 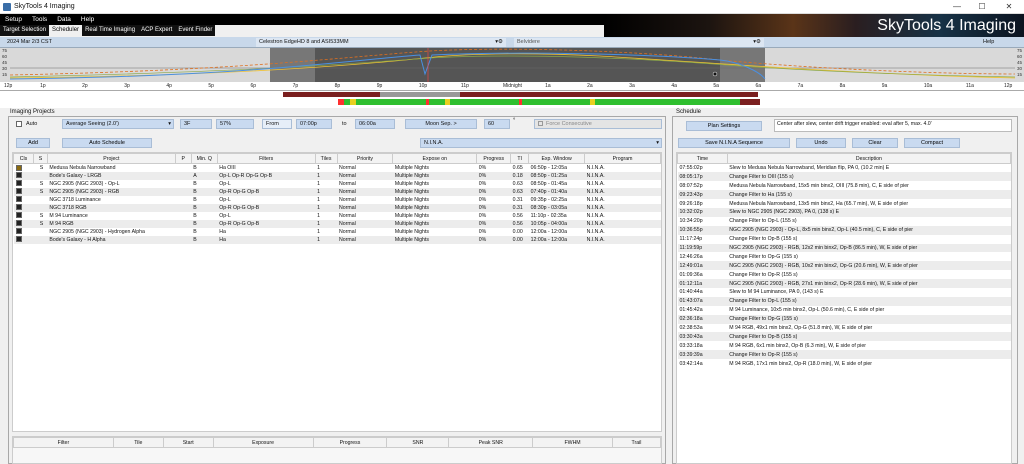 I want to click on schedule-row: 09:23:43p Change Filter to Ha (155 s), so click(x=844, y=195).